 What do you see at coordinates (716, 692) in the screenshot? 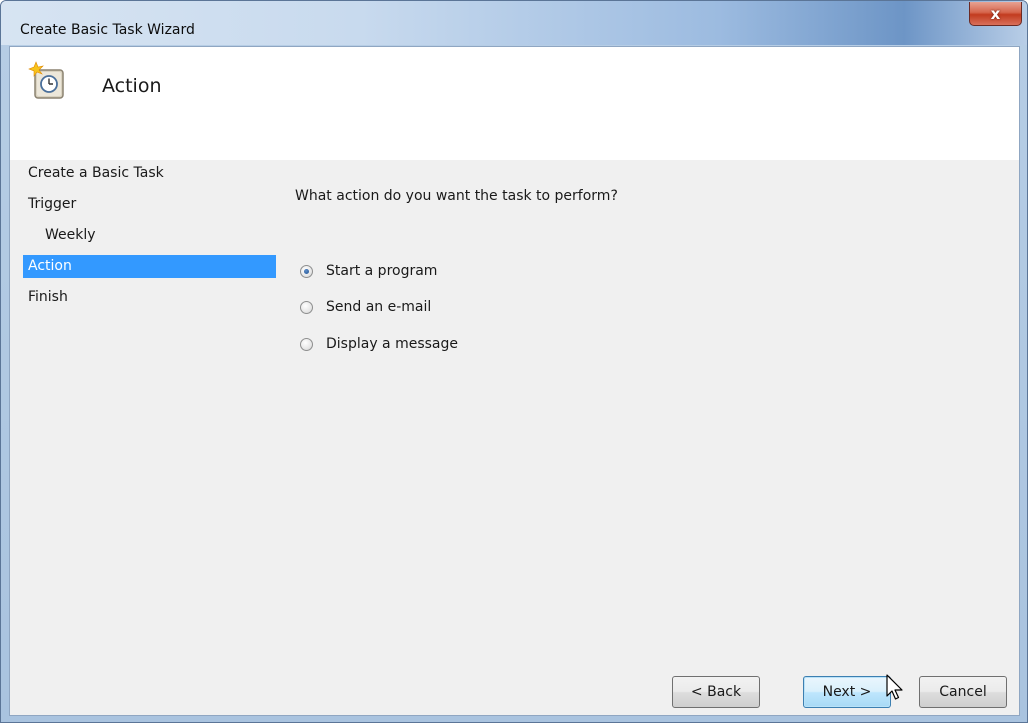
I see `back-button: < Back` at bounding box center [716, 692].